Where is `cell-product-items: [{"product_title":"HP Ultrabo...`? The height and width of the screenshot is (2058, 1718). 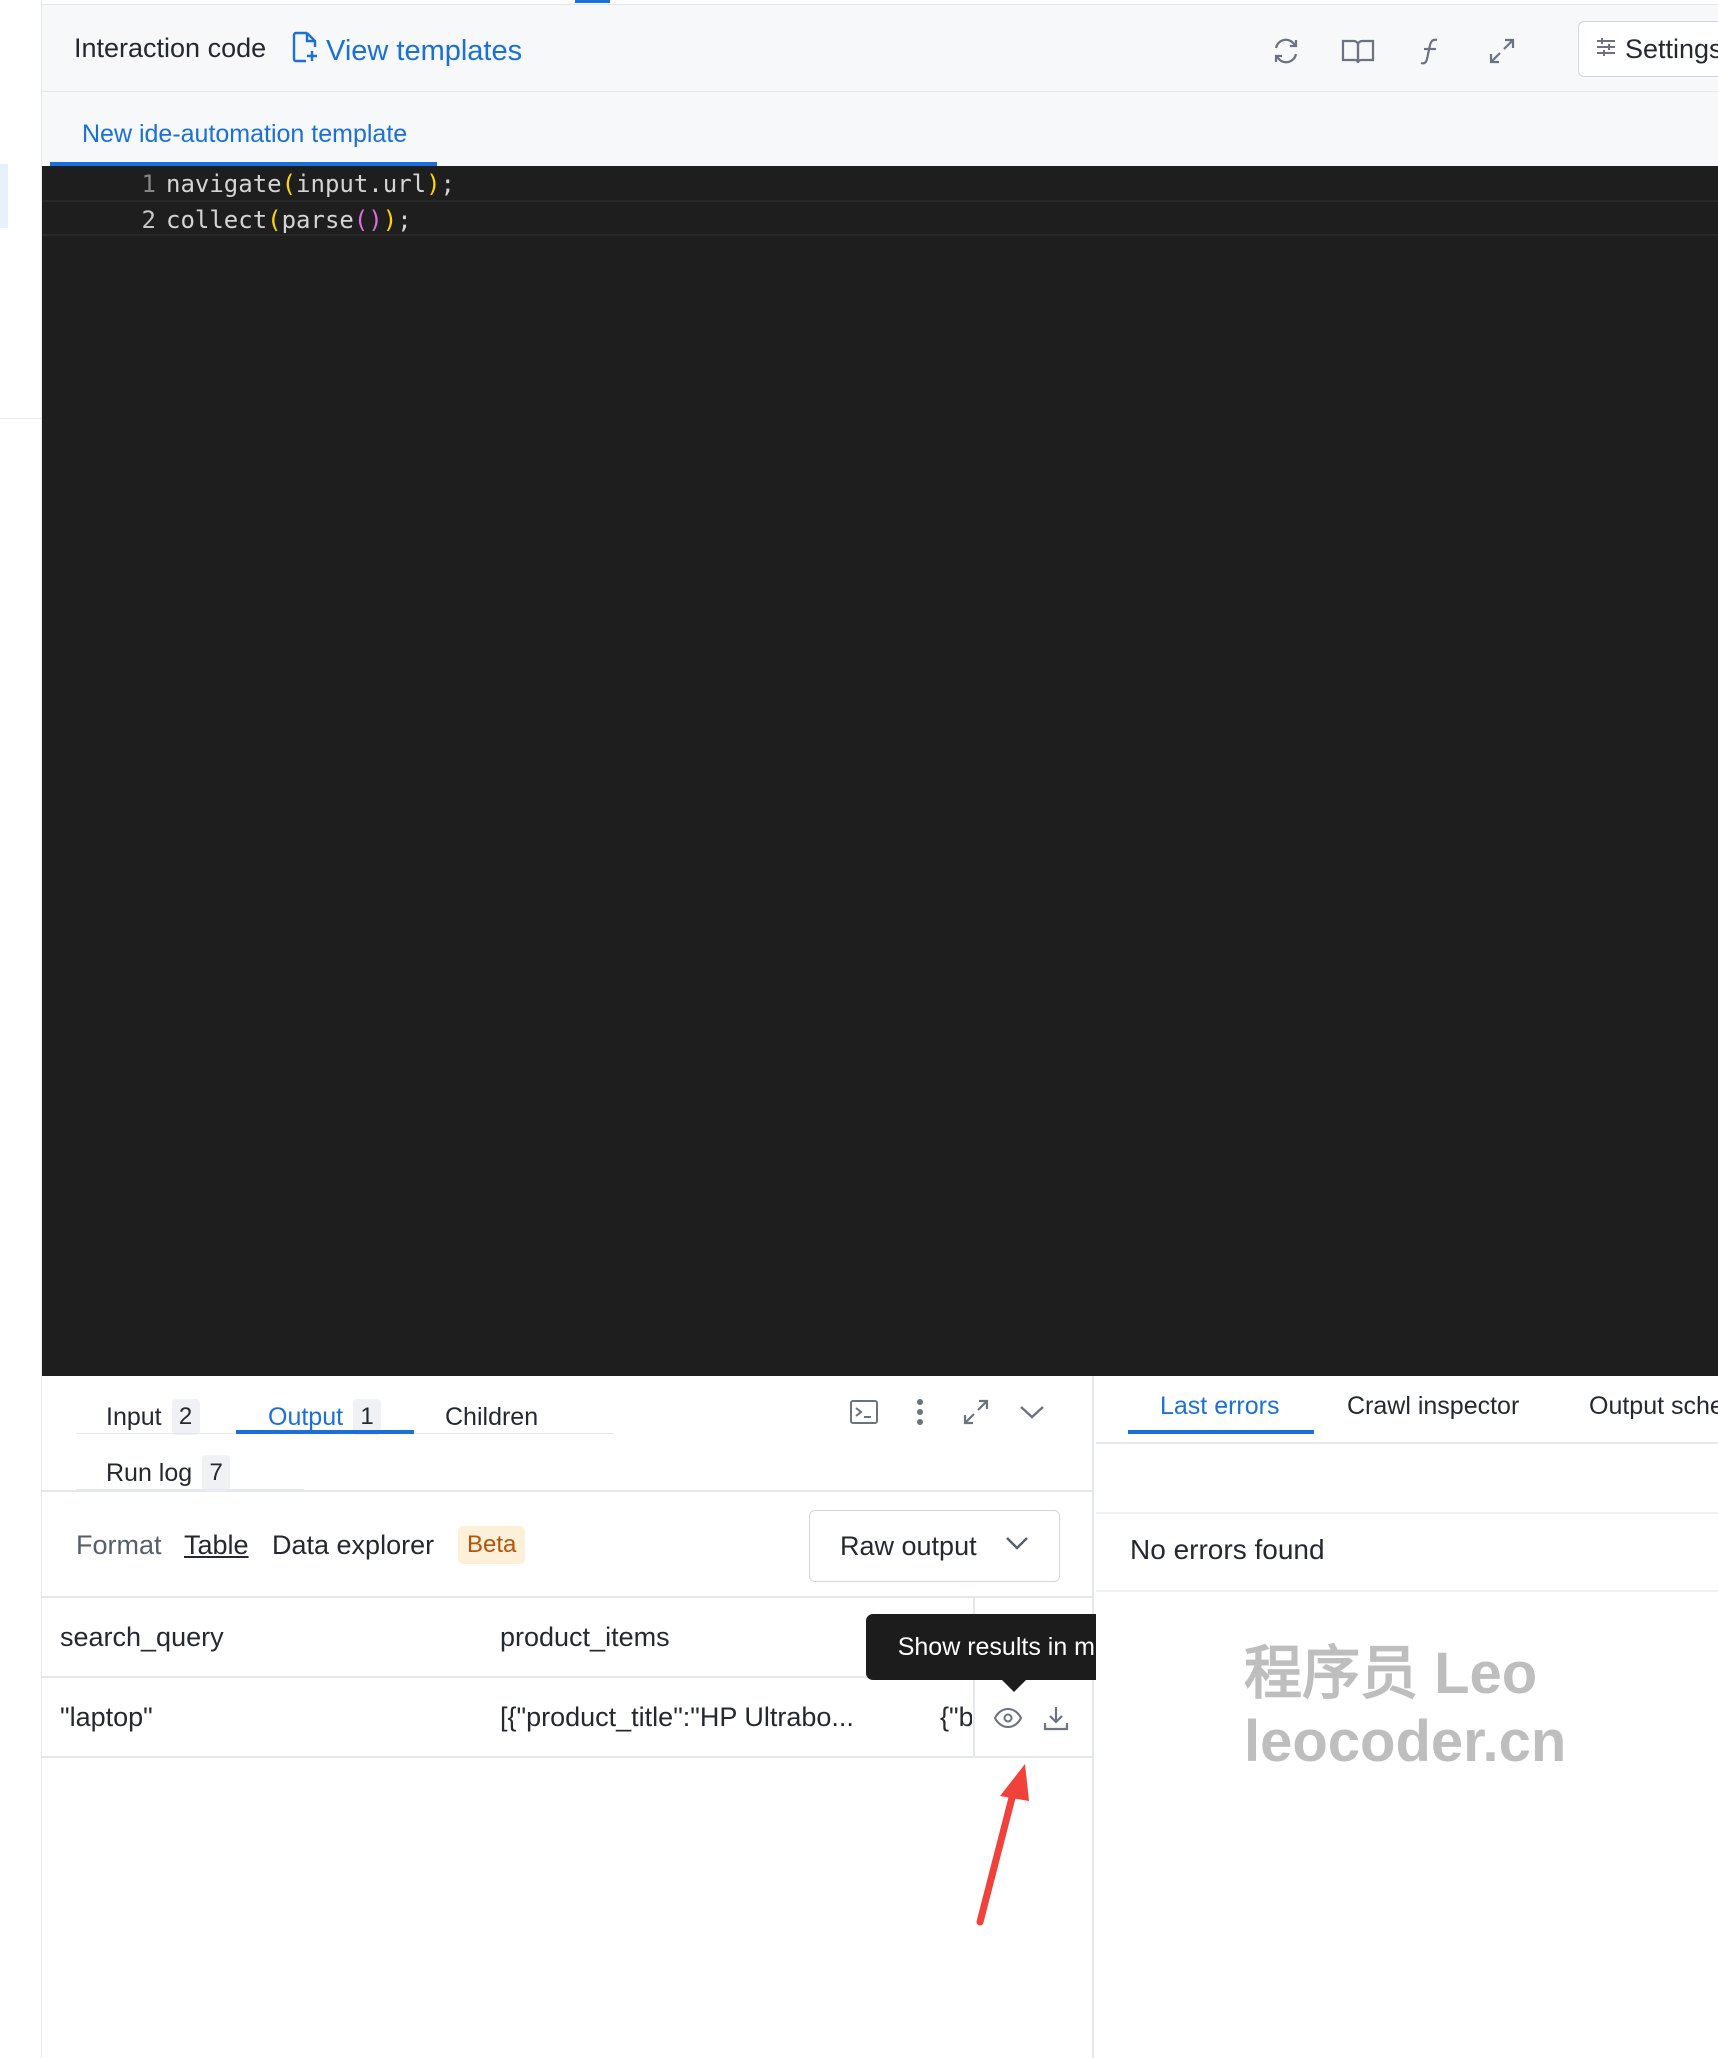
cell-product-items: [{"product_title":"HP Ultrabo... is located at coordinates (677, 1717).